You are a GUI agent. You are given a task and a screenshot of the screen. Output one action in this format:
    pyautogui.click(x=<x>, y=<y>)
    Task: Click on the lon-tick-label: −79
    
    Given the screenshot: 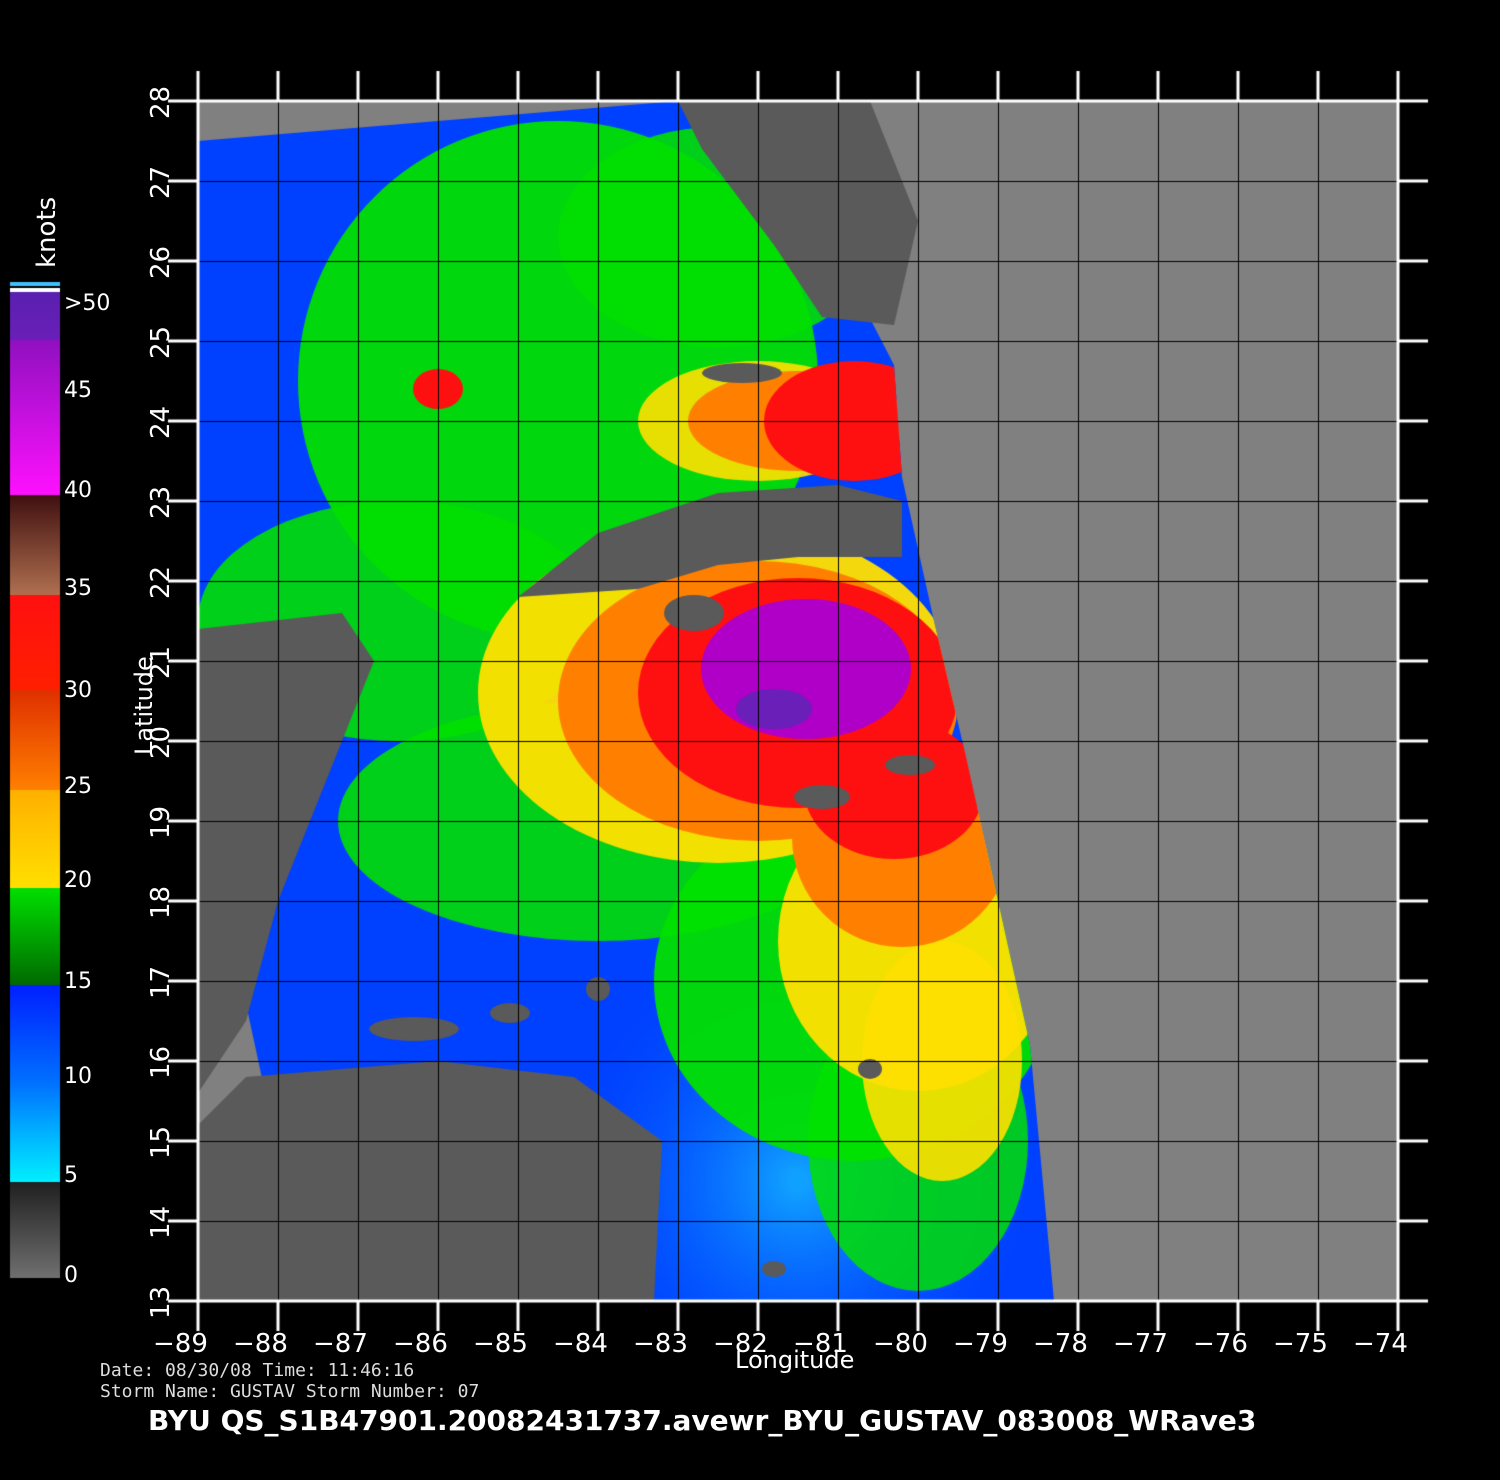 What is the action you would take?
    pyautogui.click(x=980, y=1344)
    